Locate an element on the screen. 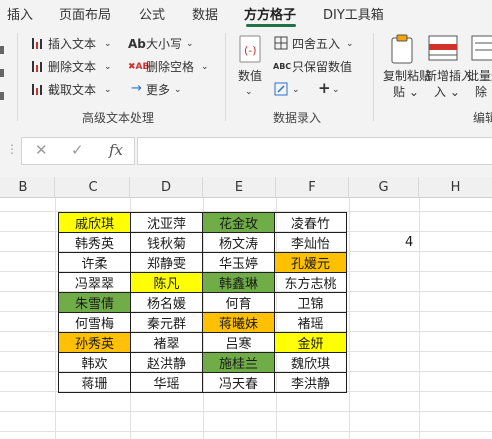 The height and width of the screenshot is (439, 492). formula-bar: ⋮ ✕ ✓ fx is located at coordinates (246, 151).